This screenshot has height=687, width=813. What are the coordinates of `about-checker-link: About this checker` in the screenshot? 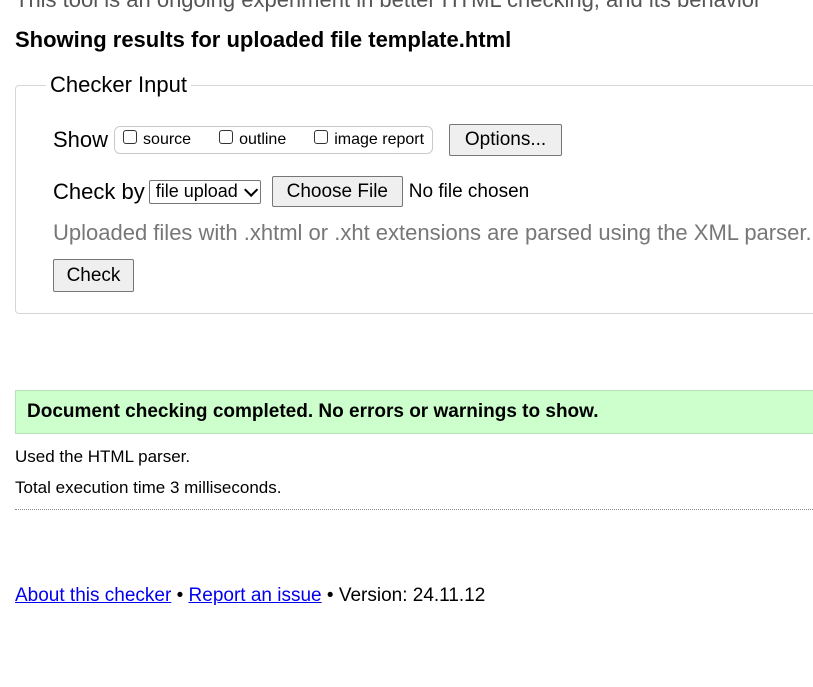 It's located at (93, 595).